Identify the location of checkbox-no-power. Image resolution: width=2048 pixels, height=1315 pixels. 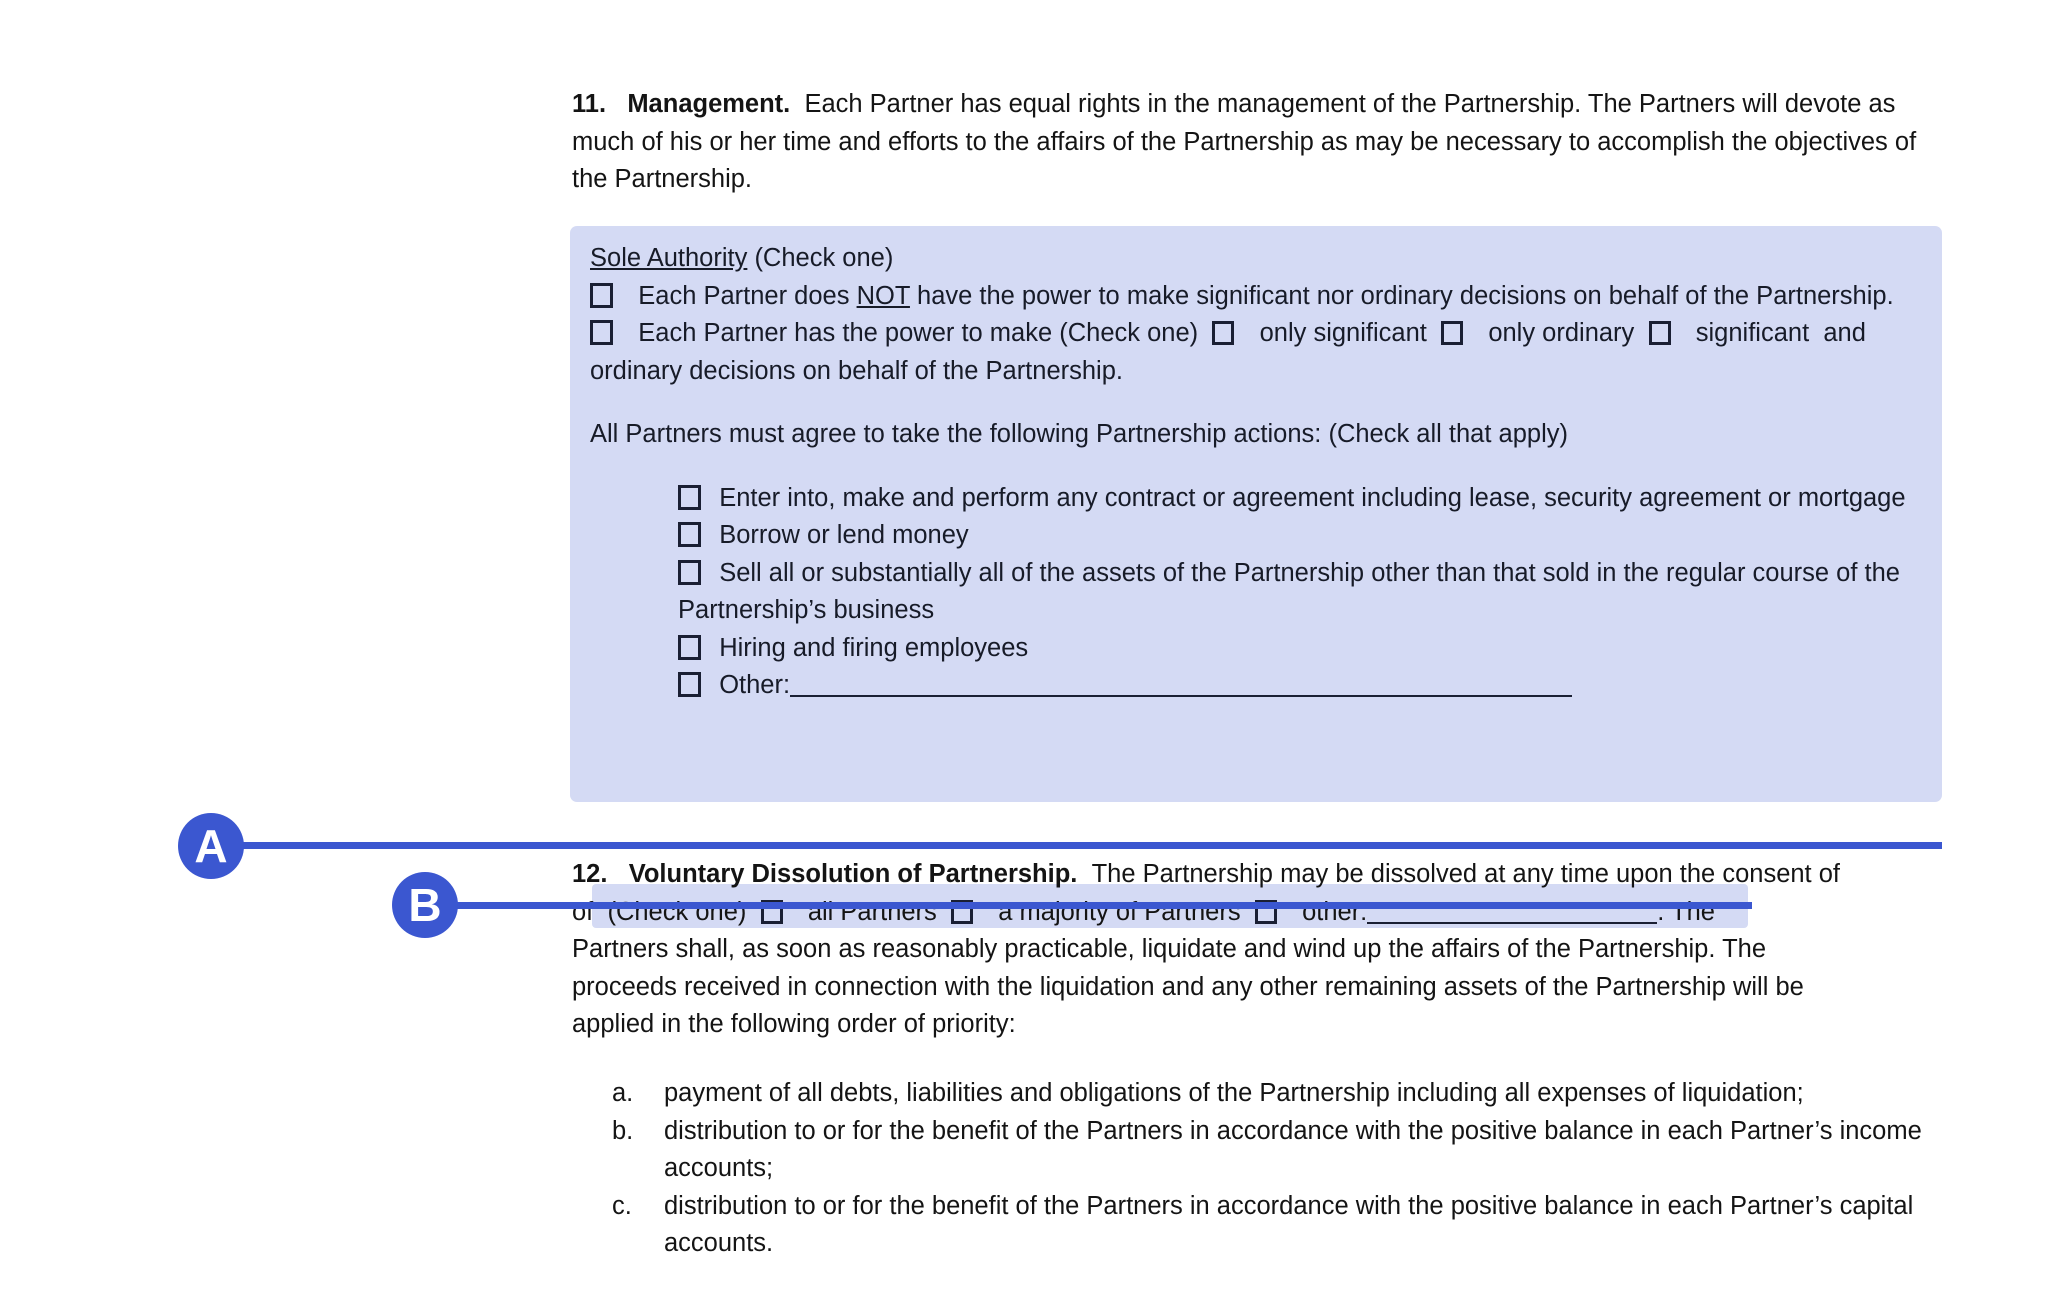
(601, 295).